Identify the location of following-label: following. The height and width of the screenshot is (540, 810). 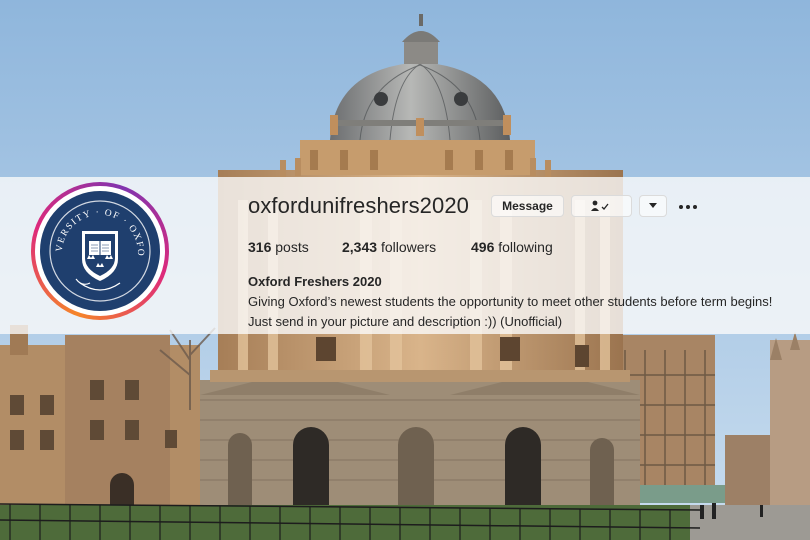
(525, 247).